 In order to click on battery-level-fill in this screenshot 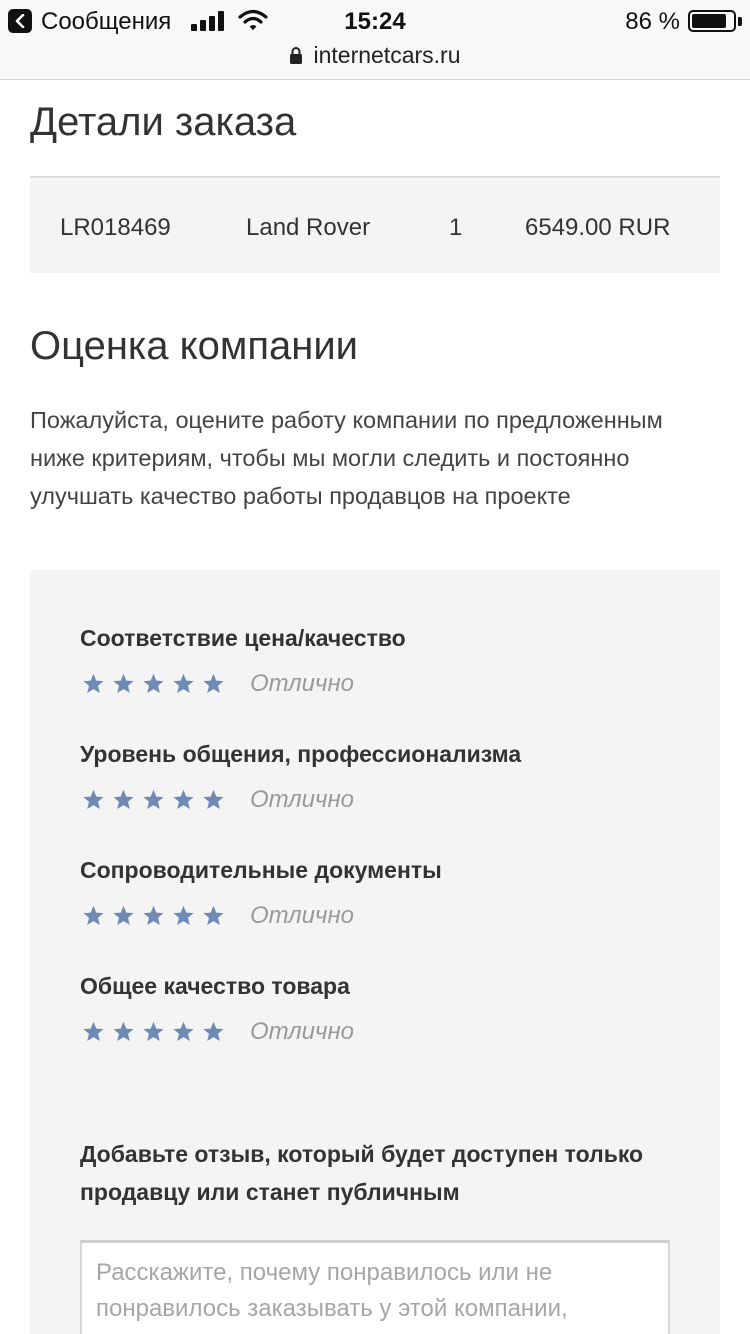, I will do `click(709, 21)`.